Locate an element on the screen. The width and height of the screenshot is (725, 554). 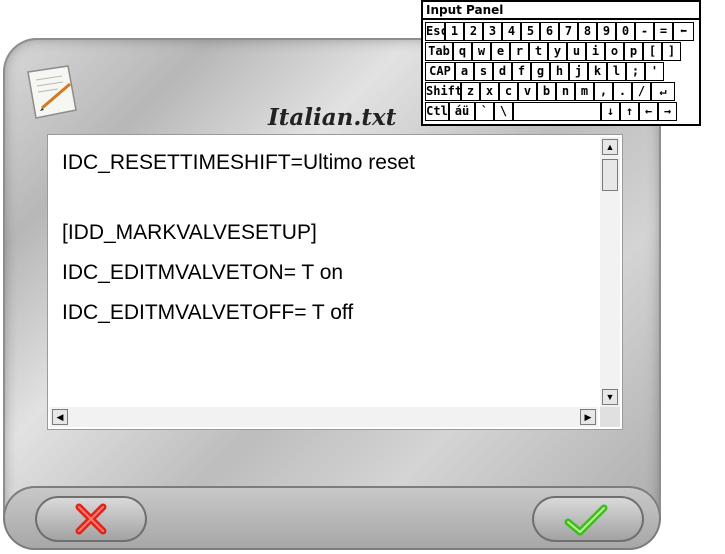
key-y: y is located at coordinates (557, 51).